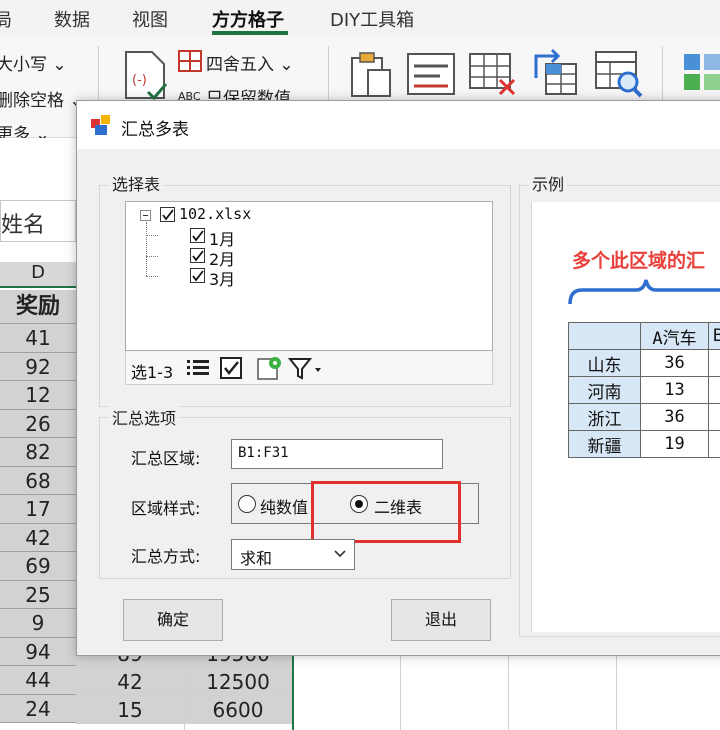 The width and height of the screenshot is (720, 730). Describe the element at coordinates (197, 275) in the screenshot. I see `checkbox-mar` at that location.